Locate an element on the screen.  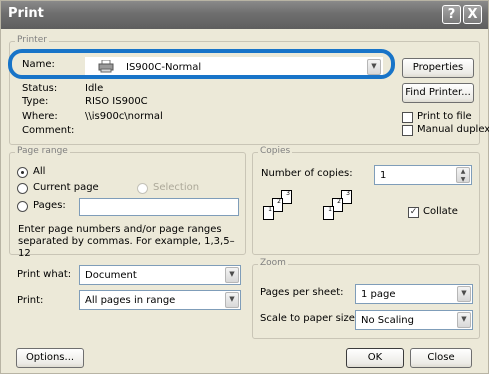
number-of-copies-label: Number of copies: is located at coordinates (307, 173).